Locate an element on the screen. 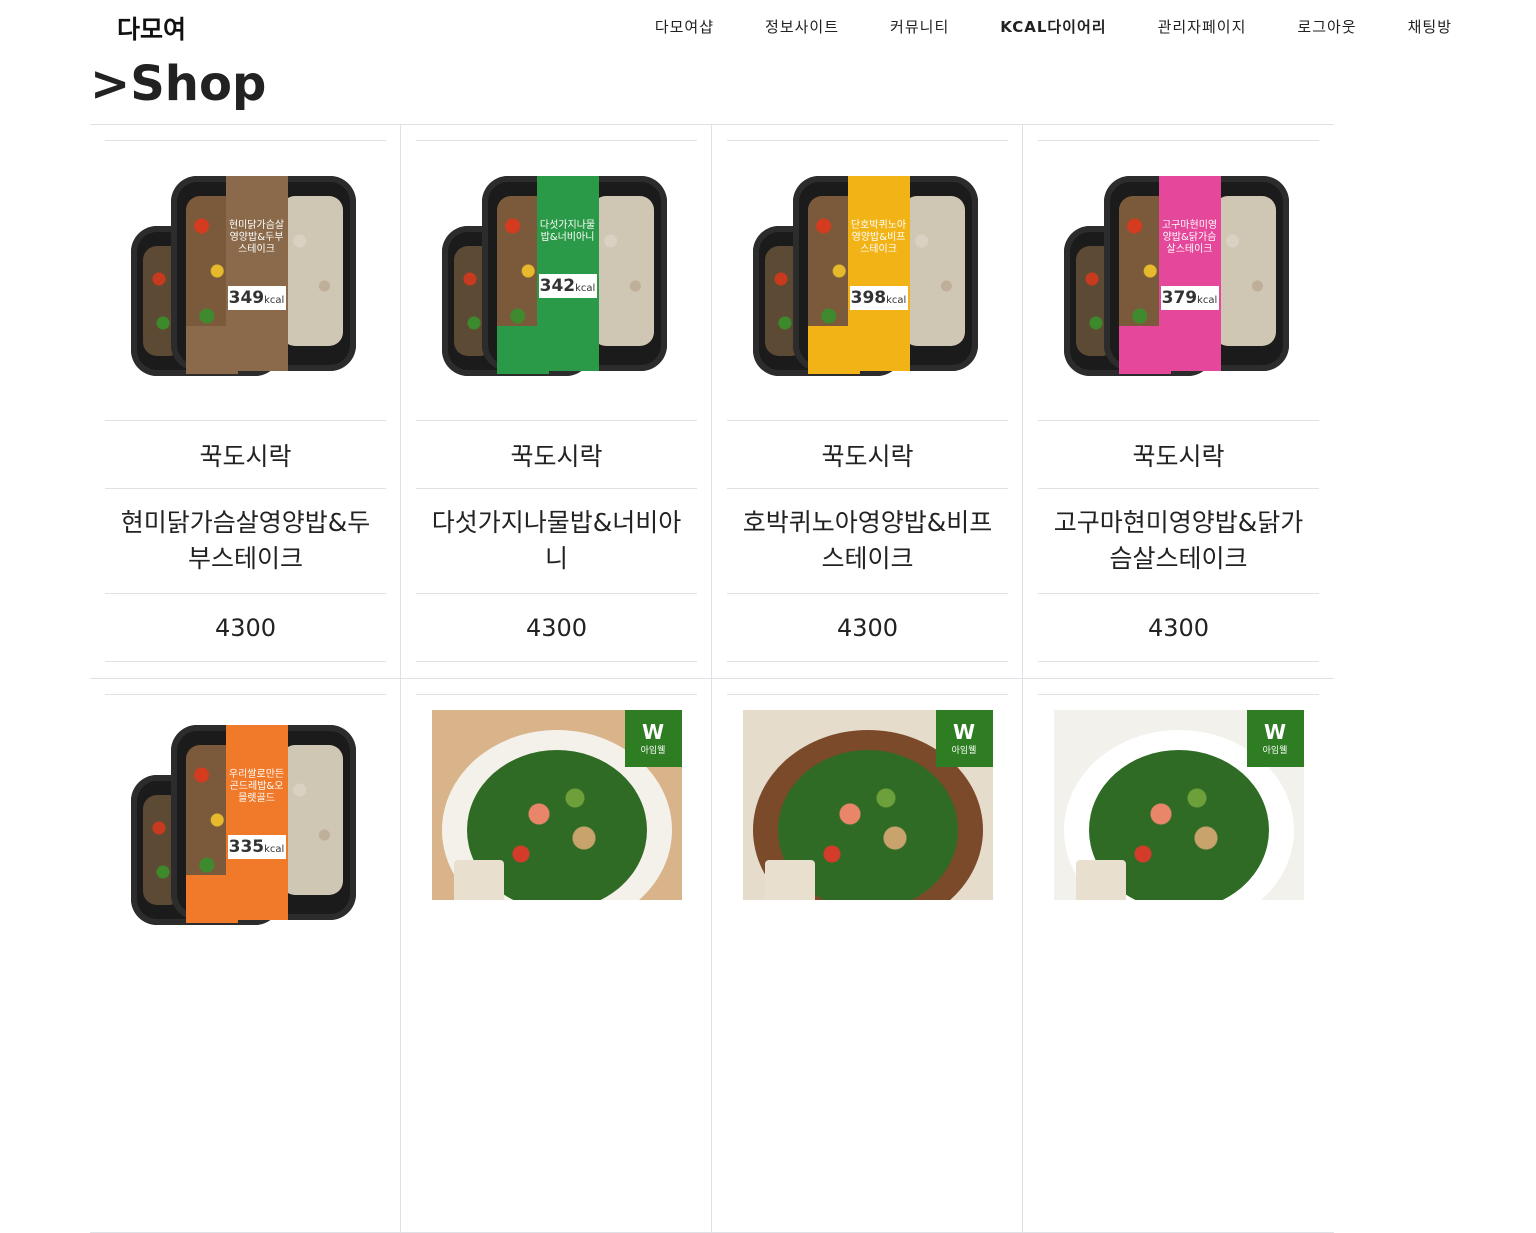 This screenshot has height=1233, width=1536. page-title: >Shop is located at coordinates (178, 84).